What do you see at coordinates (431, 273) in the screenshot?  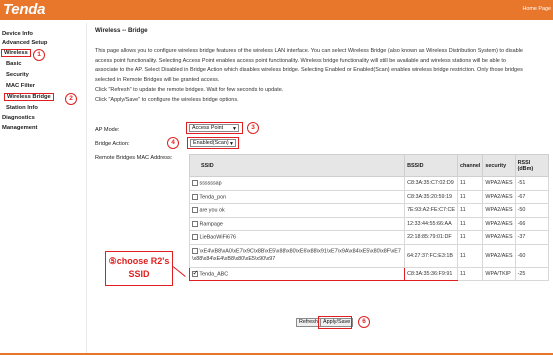 I see `bssid-cell: C8:3A:35:36:F9:91` at bounding box center [431, 273].